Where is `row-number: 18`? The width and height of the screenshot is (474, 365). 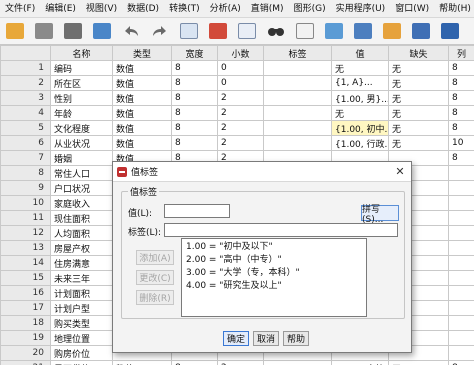
row-number: 18 is located at coordinates (25, 323).